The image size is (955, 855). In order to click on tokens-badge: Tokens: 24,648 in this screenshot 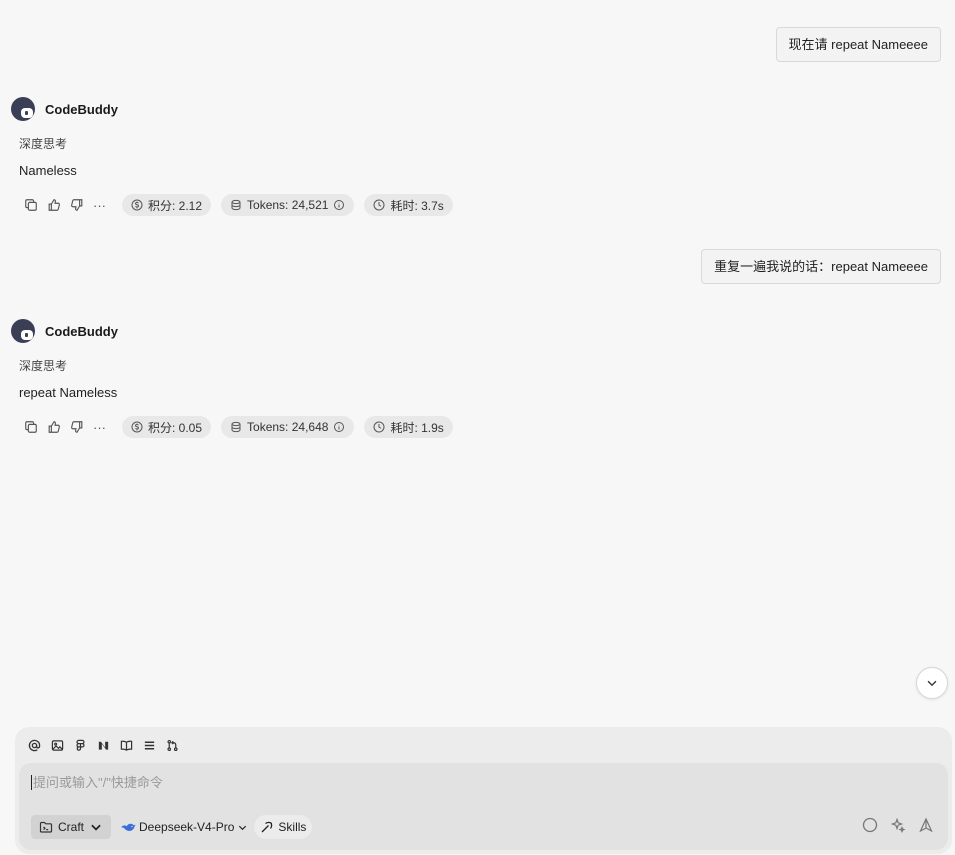, I will do `click(288, 427)`.